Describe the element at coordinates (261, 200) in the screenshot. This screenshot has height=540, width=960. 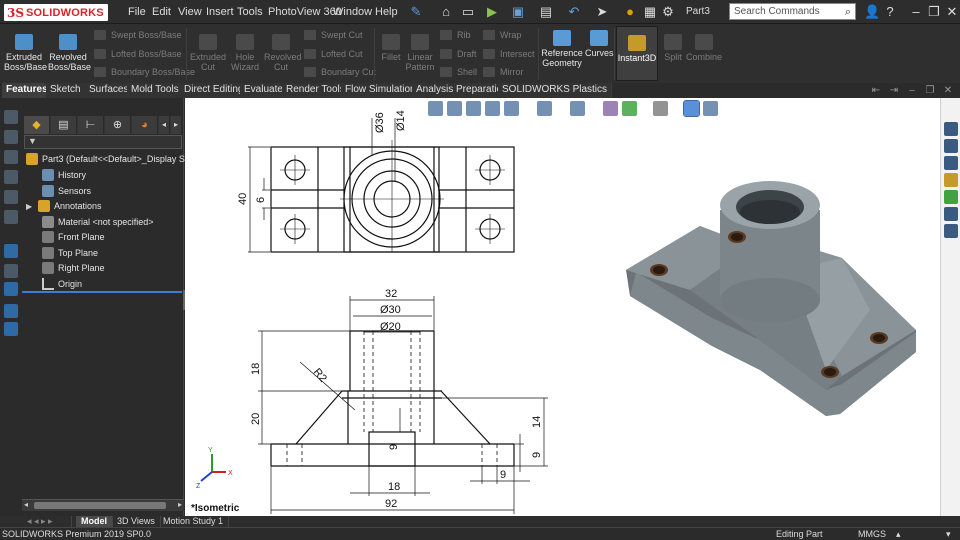
I see `dim-slot-6: 6` at that location.